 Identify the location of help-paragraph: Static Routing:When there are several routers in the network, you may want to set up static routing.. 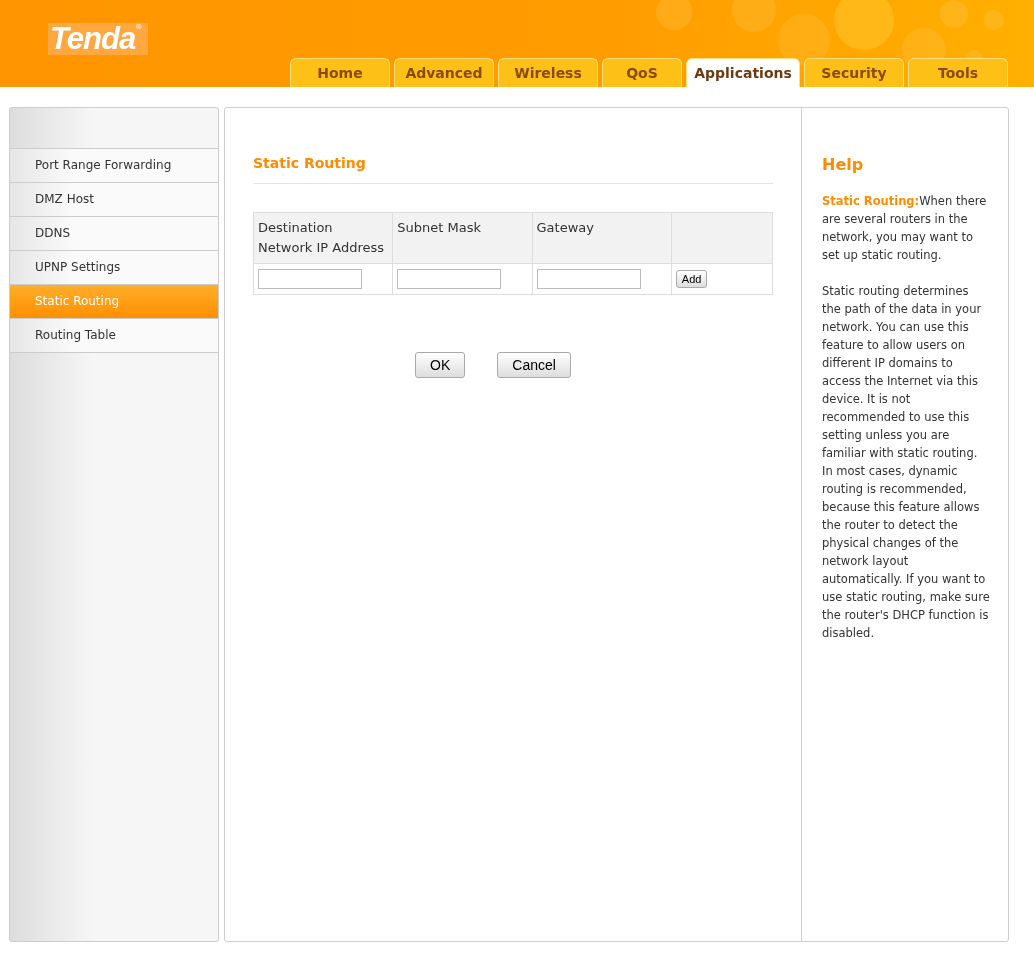
(905, 228).